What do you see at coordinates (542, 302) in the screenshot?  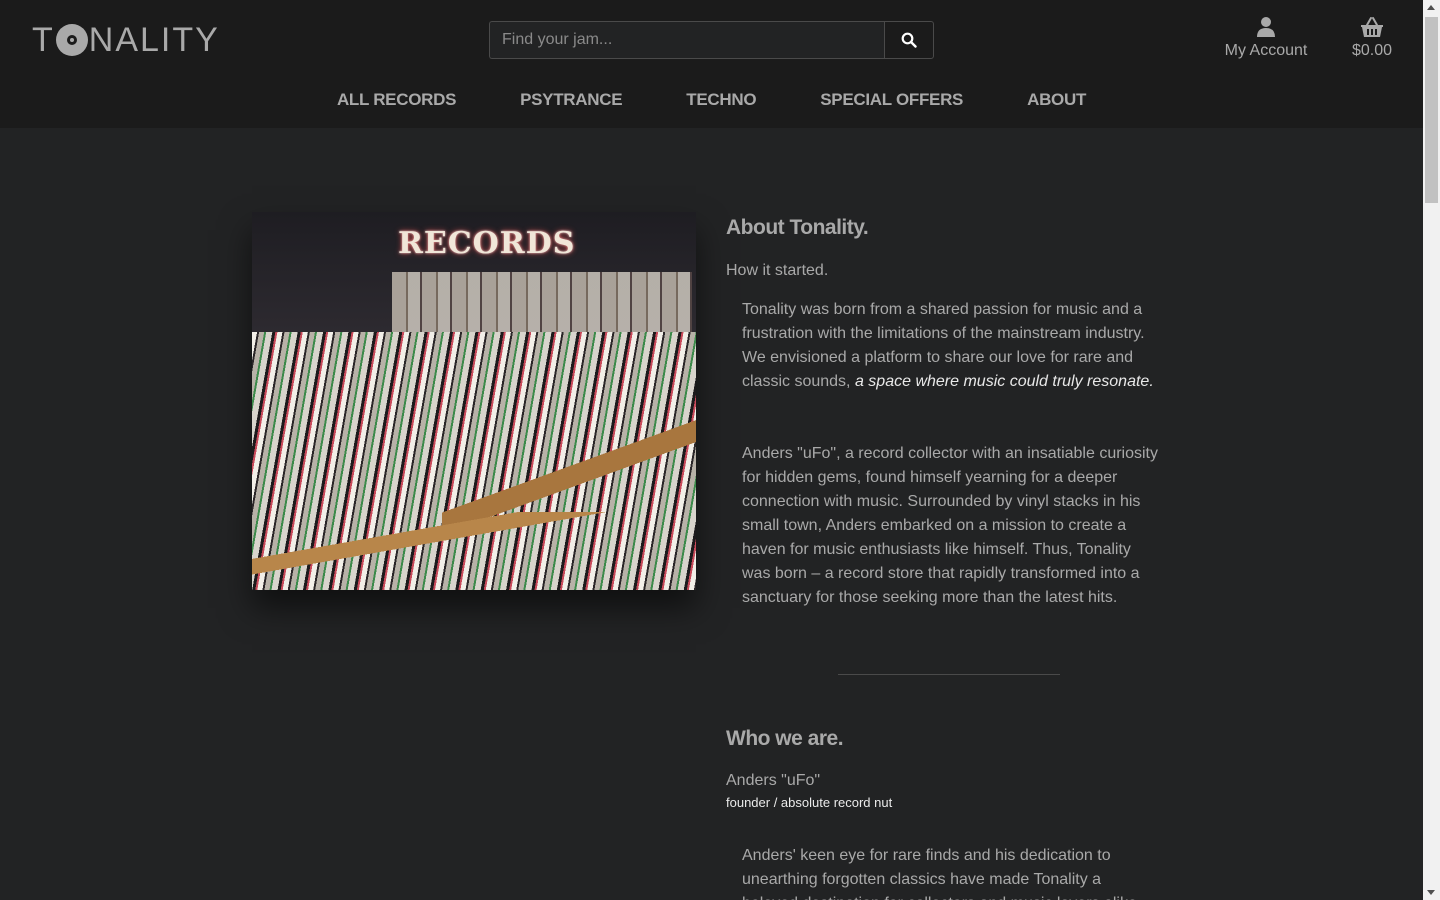 I see `photo-shelf` at bounding box center [542, 302].